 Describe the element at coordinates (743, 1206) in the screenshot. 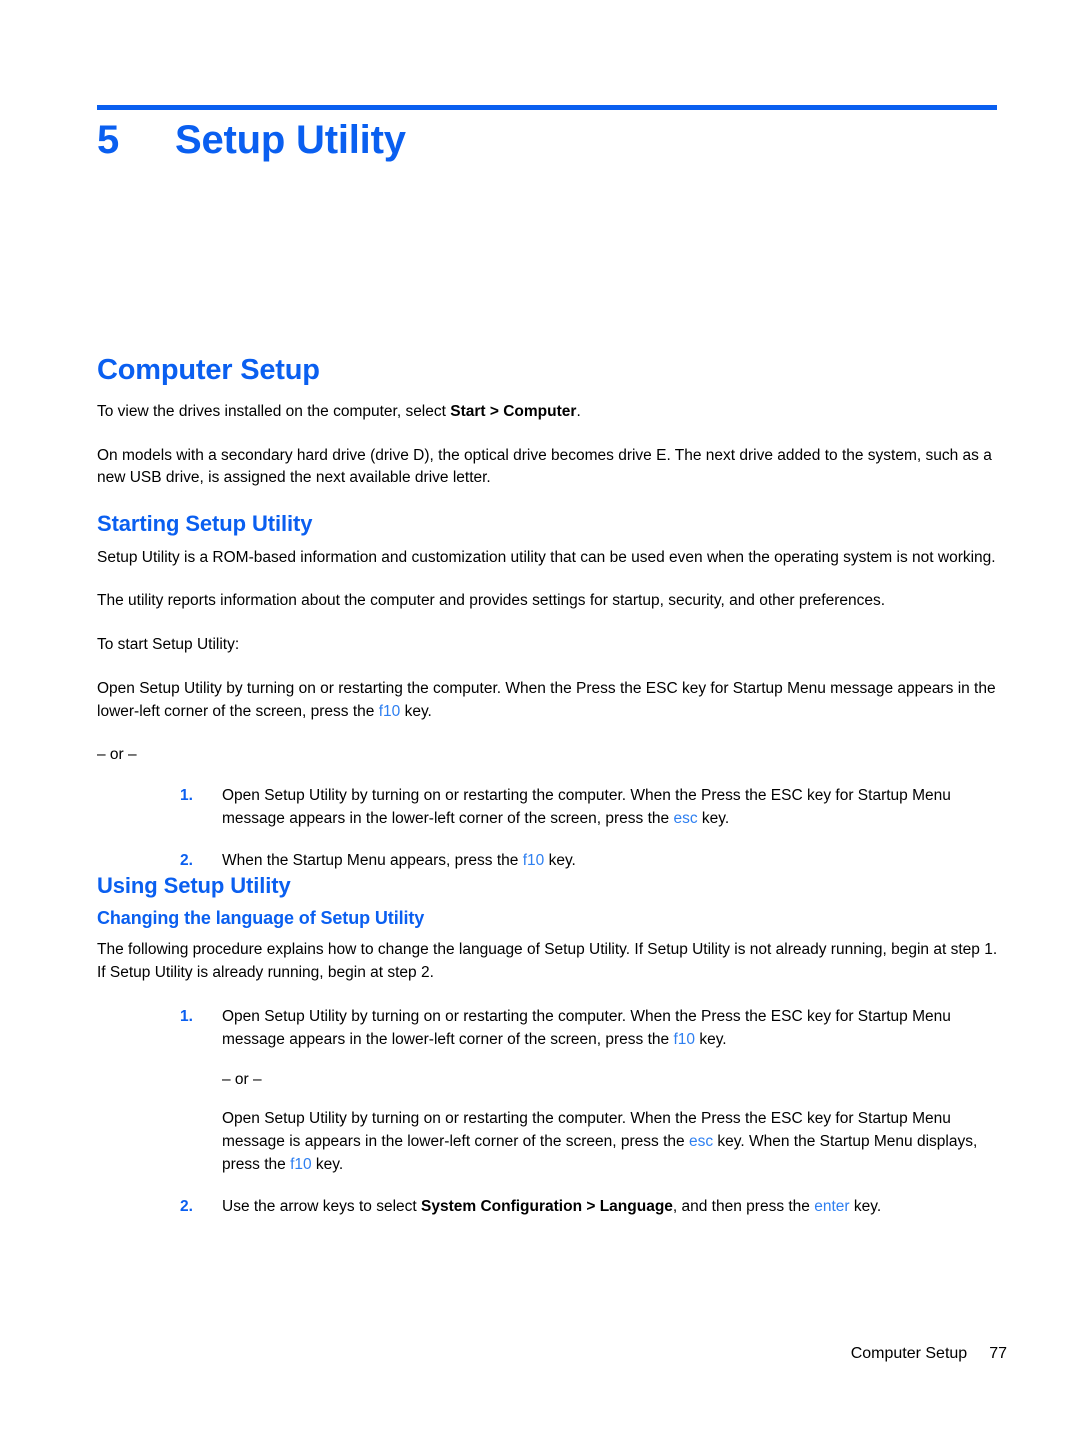

I see `step2-middle: , and then press the` at that location.